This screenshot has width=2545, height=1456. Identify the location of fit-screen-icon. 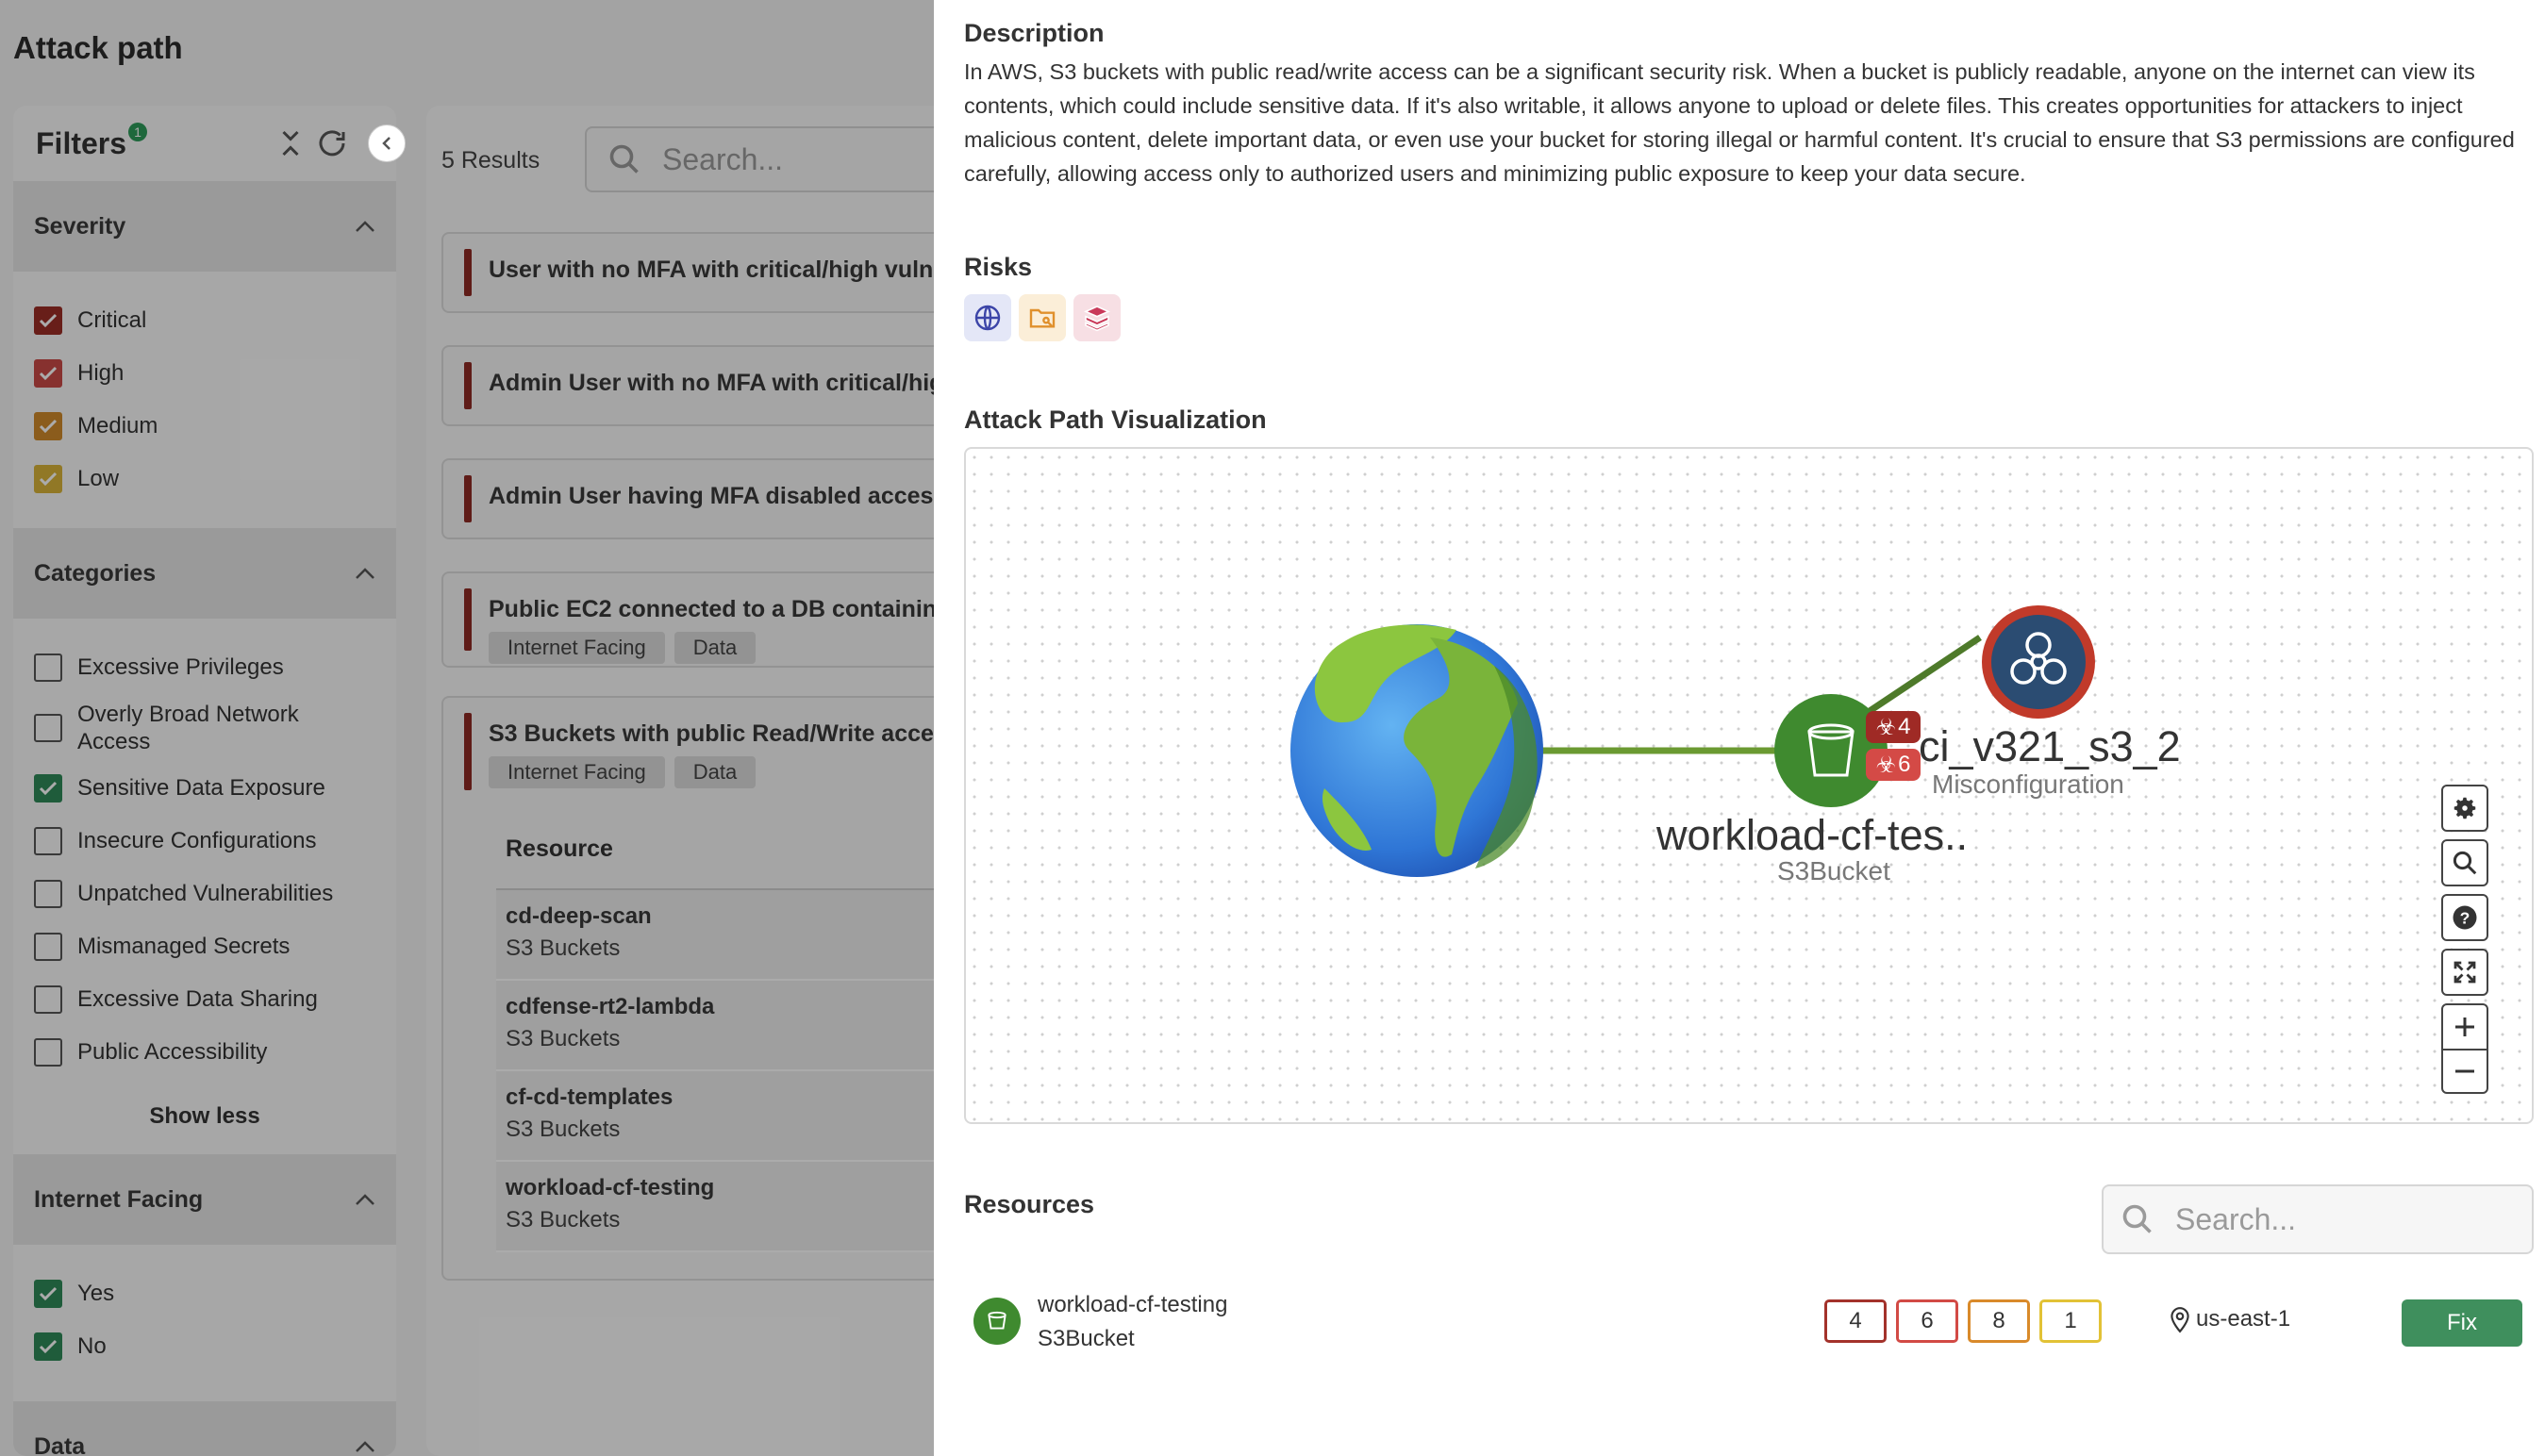
(2465, 973).